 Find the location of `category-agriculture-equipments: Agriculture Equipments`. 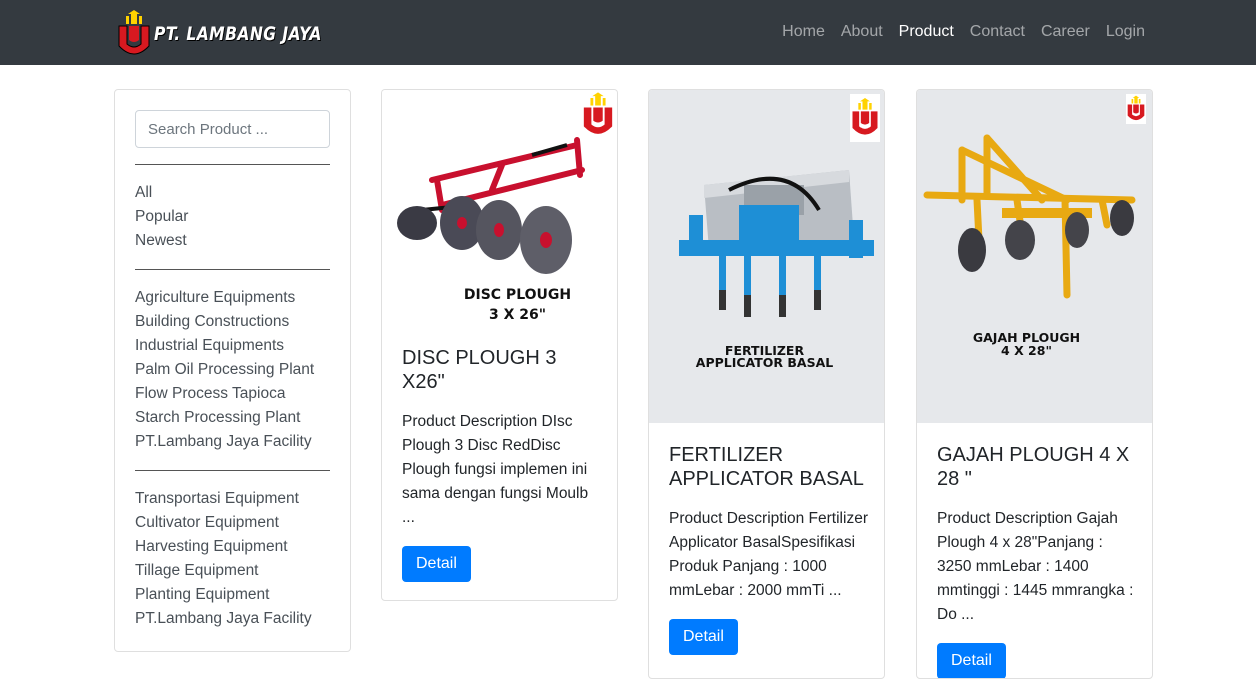

category-agriculture-equipments: Agriculture Equipments is located at coordinates (240, 298).